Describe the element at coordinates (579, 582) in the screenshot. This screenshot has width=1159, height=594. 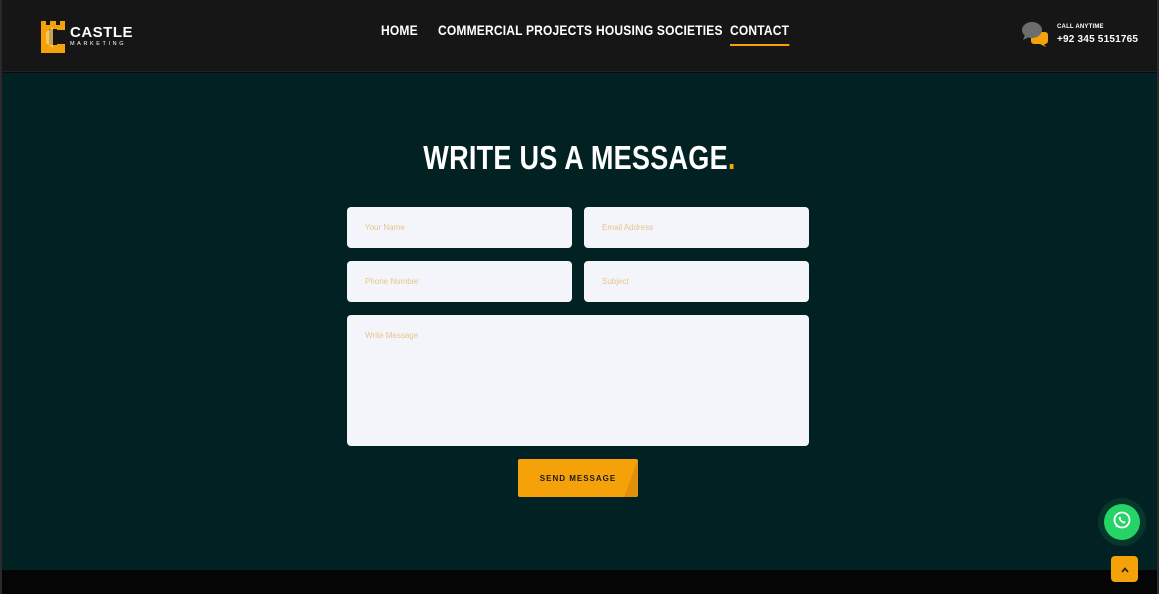
I see `footer-strip` at that location.